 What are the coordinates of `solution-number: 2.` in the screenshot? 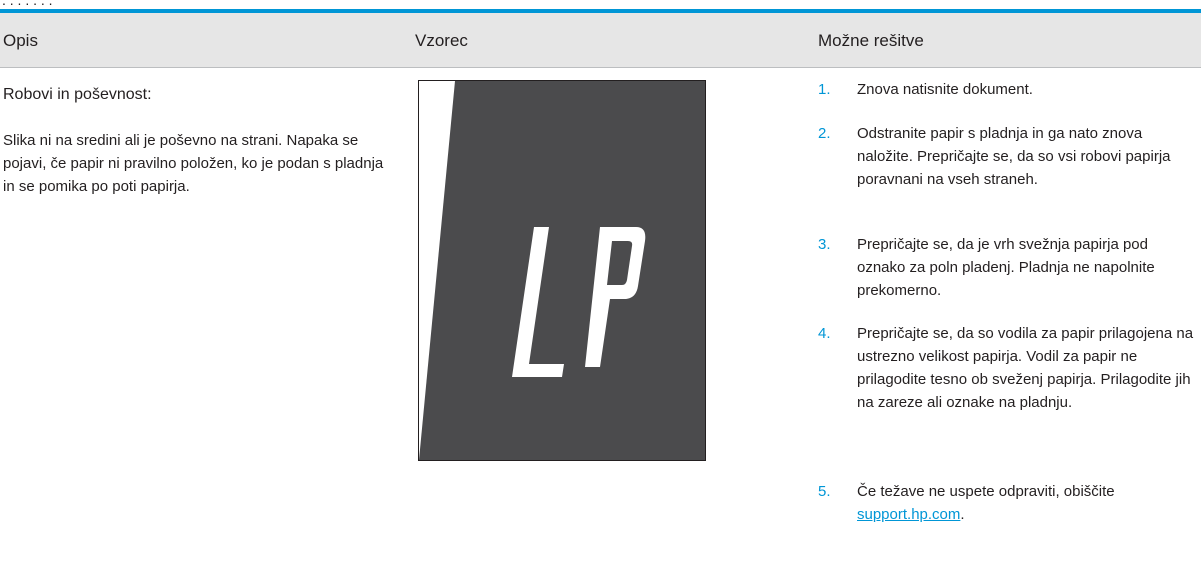 It's located at (824, 133).